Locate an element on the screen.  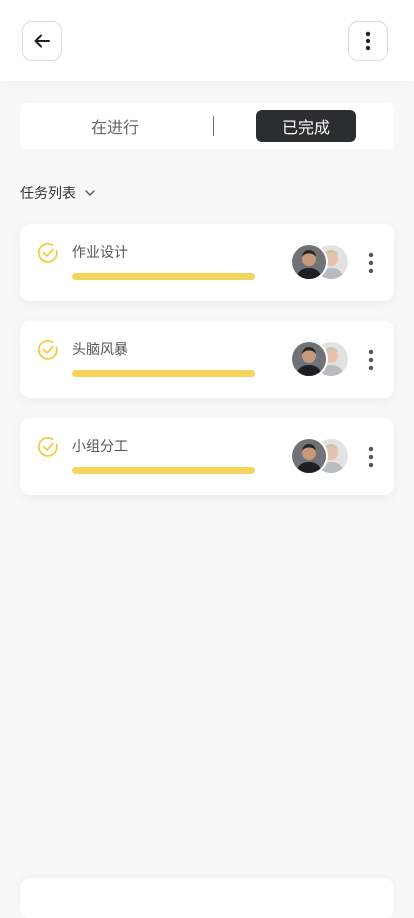
bottom-panel is located at coordinates (207, 898).